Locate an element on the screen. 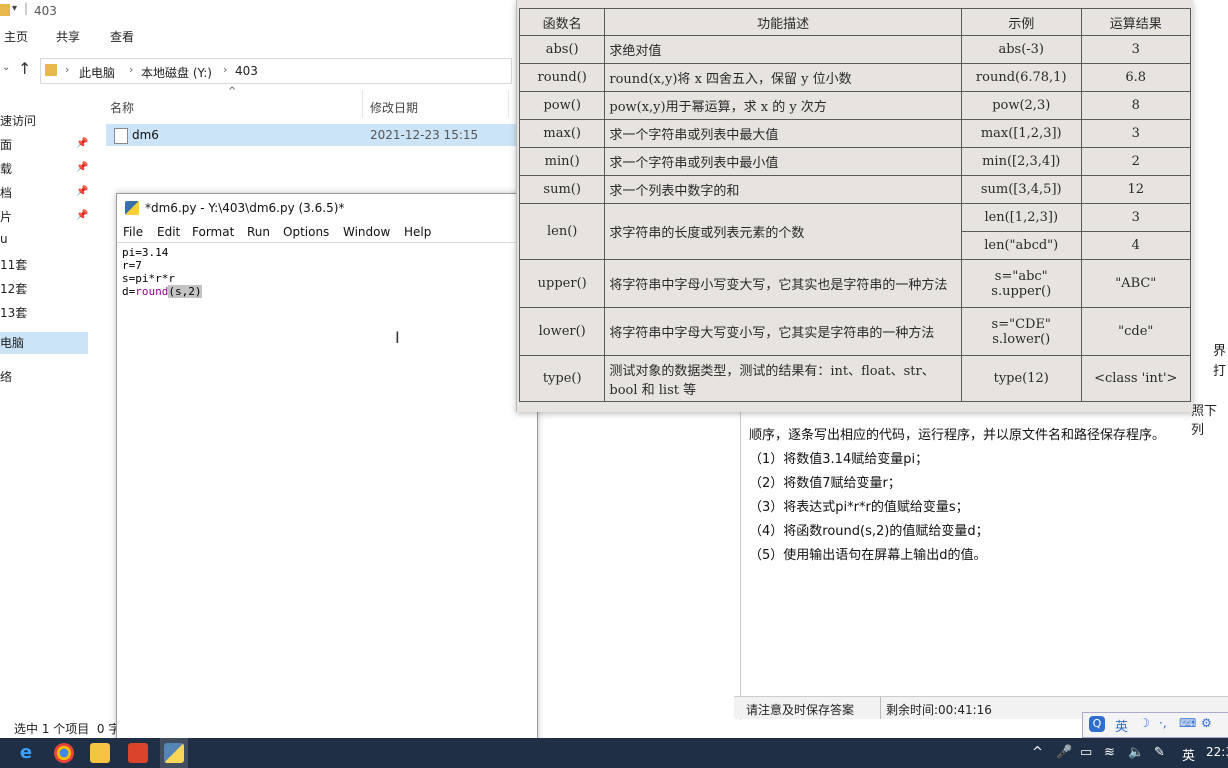  nav-item: 速访问 is located at coordinates (18, 120).